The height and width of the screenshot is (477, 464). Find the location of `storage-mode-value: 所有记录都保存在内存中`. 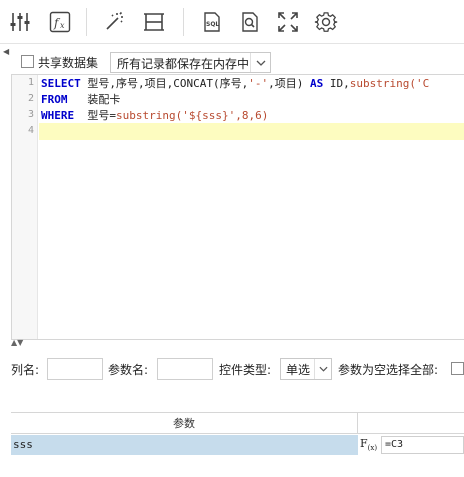

storage-mode-value: 所有记录都保存在内存中 is located at coordinates (183, 64).